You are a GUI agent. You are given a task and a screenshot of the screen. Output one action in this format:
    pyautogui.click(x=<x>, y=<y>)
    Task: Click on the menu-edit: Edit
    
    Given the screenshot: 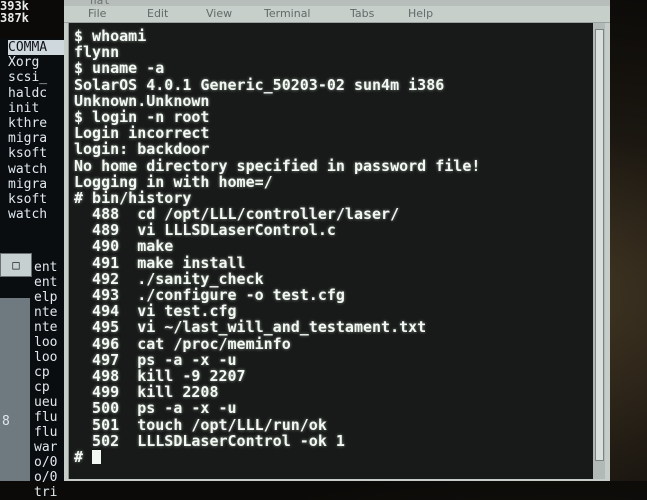 What is the action you would take?
    pyautogui.click(x=157, y=14)
    